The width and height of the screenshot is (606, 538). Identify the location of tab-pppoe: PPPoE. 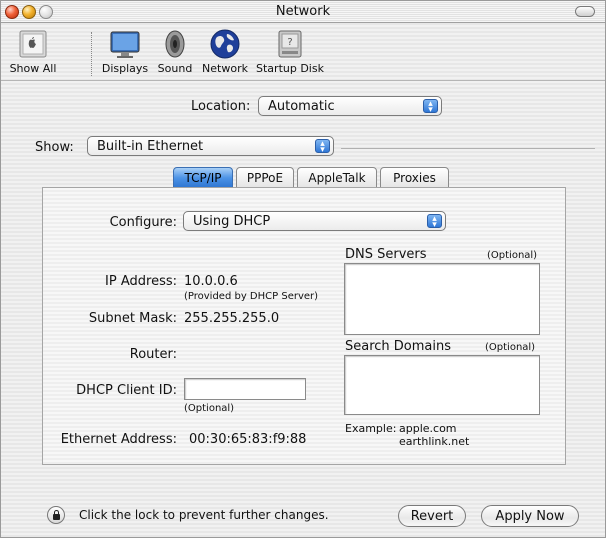
(265, 178).